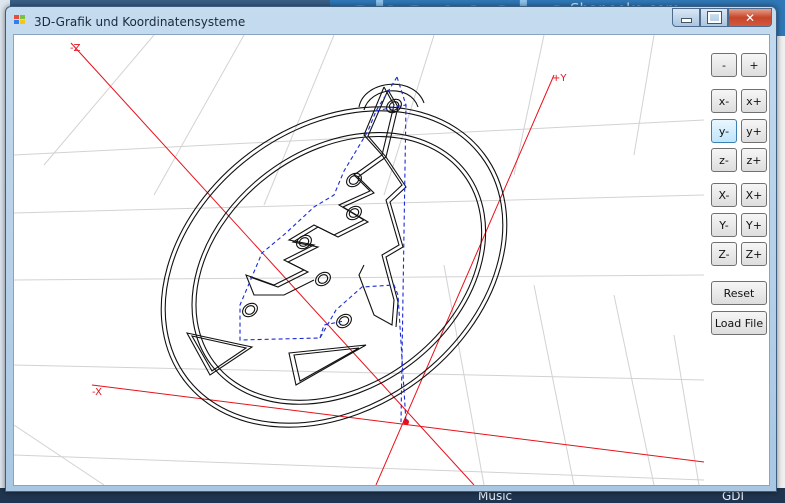  What do you see at coordinates (739, 323) in the screenshot?
I see `load-file-button: Load File` at bounding box center [739, 323].